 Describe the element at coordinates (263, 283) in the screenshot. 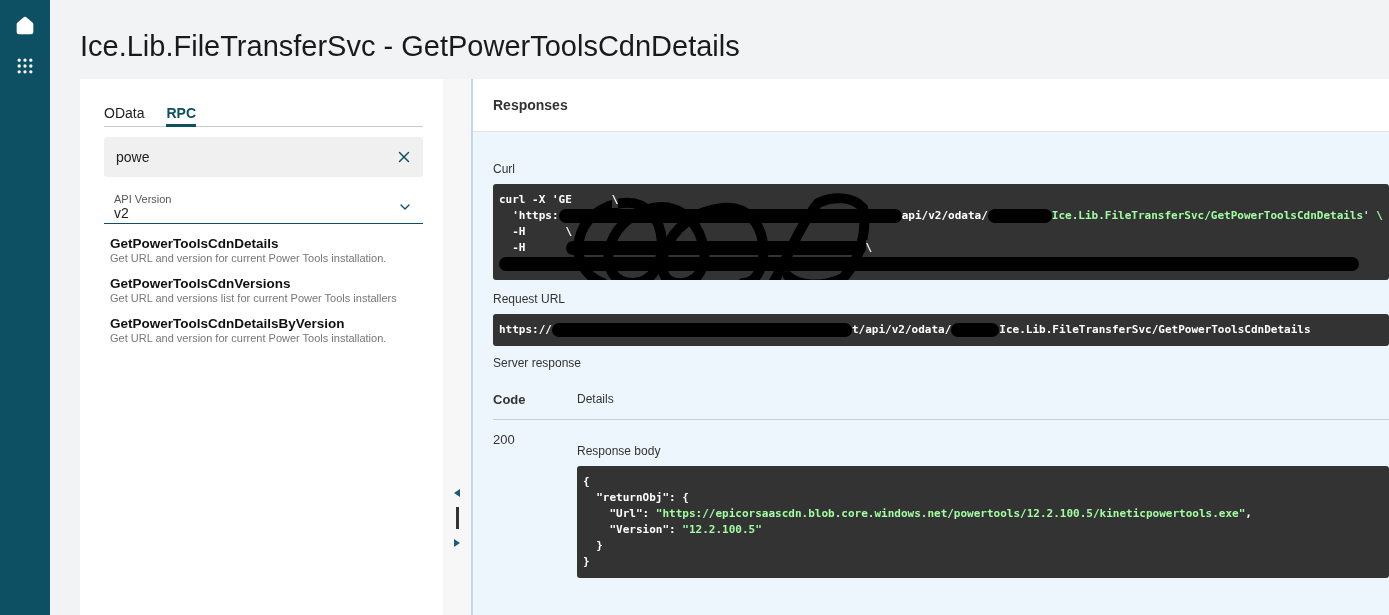

I see `method-name: GetPowerToolsCdnVersions` at that location.